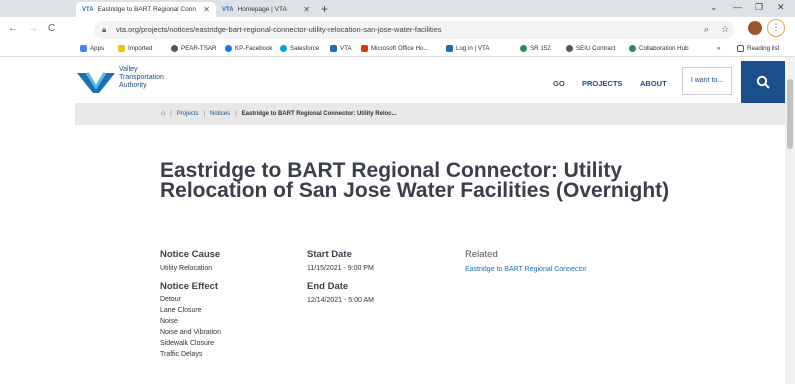  What do you see at coordinates (181, 354) in the screenshot?
I see `notice-effect-item: Traffic Delays` at bounding box center [181, 354].